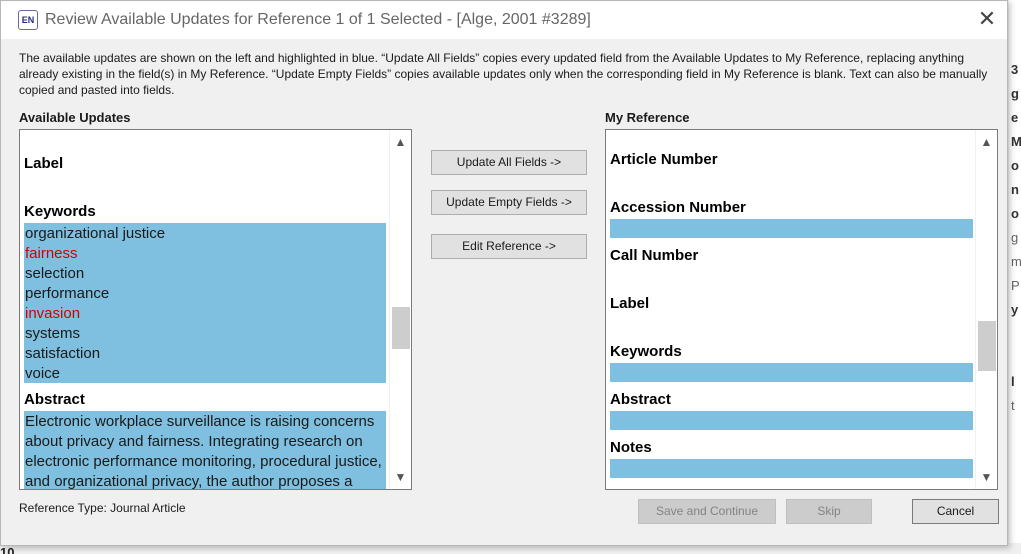 This screenshot has width=1021, height=554. What do you see at coordinates (509, 202) in the screenshot?
I see `update-empty-fields-button: Update Empty Fields ->` at bounding box center [509, 202].